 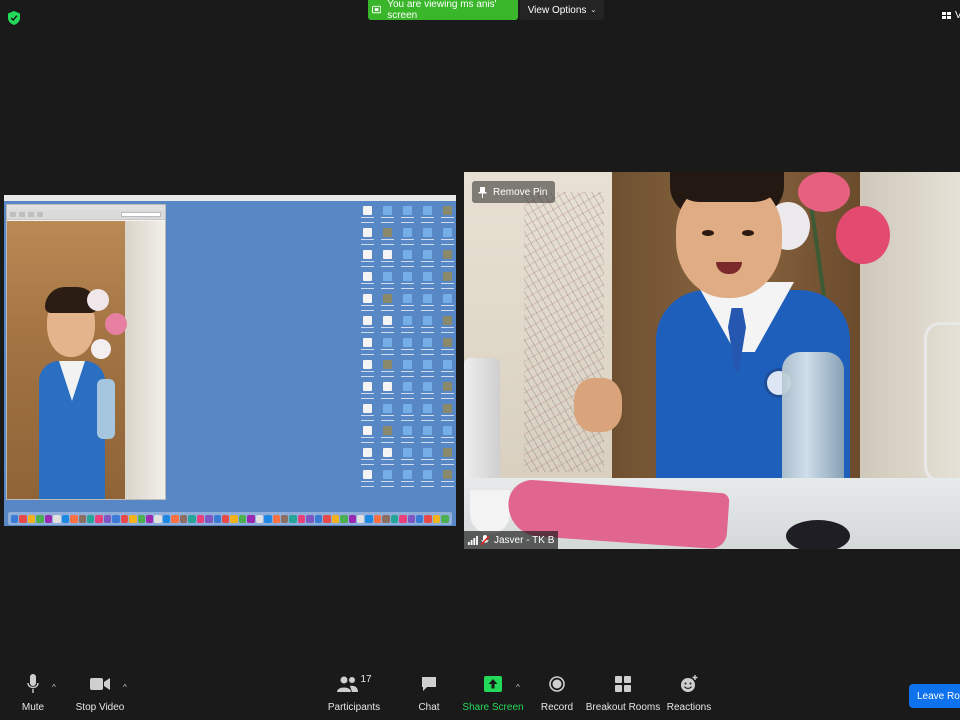 I want to click on reactions-smiley-icon, so click(x=689, y=683).